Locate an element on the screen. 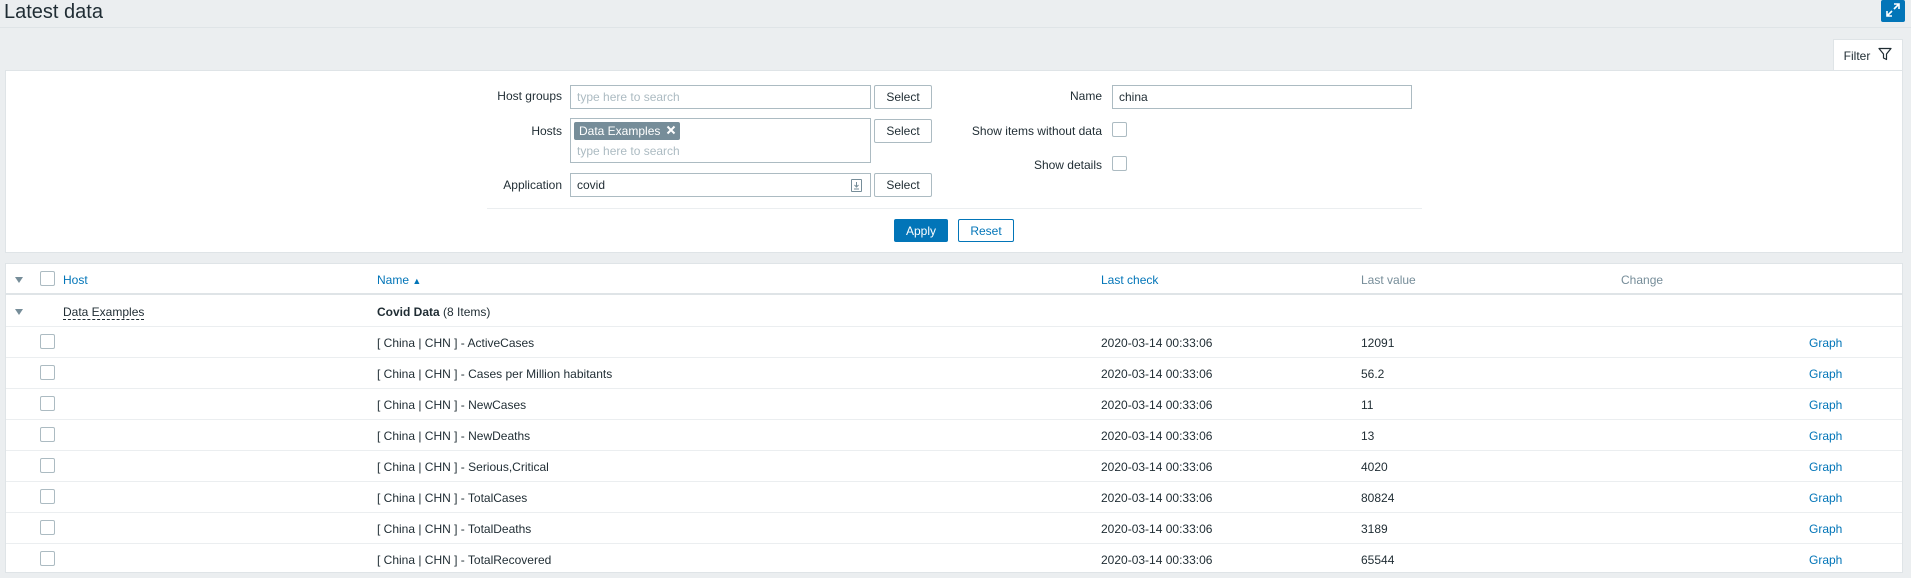 This screenshot has width=1911, height=578. group-host-link: Data Examples is located at coordinates (104, 312).